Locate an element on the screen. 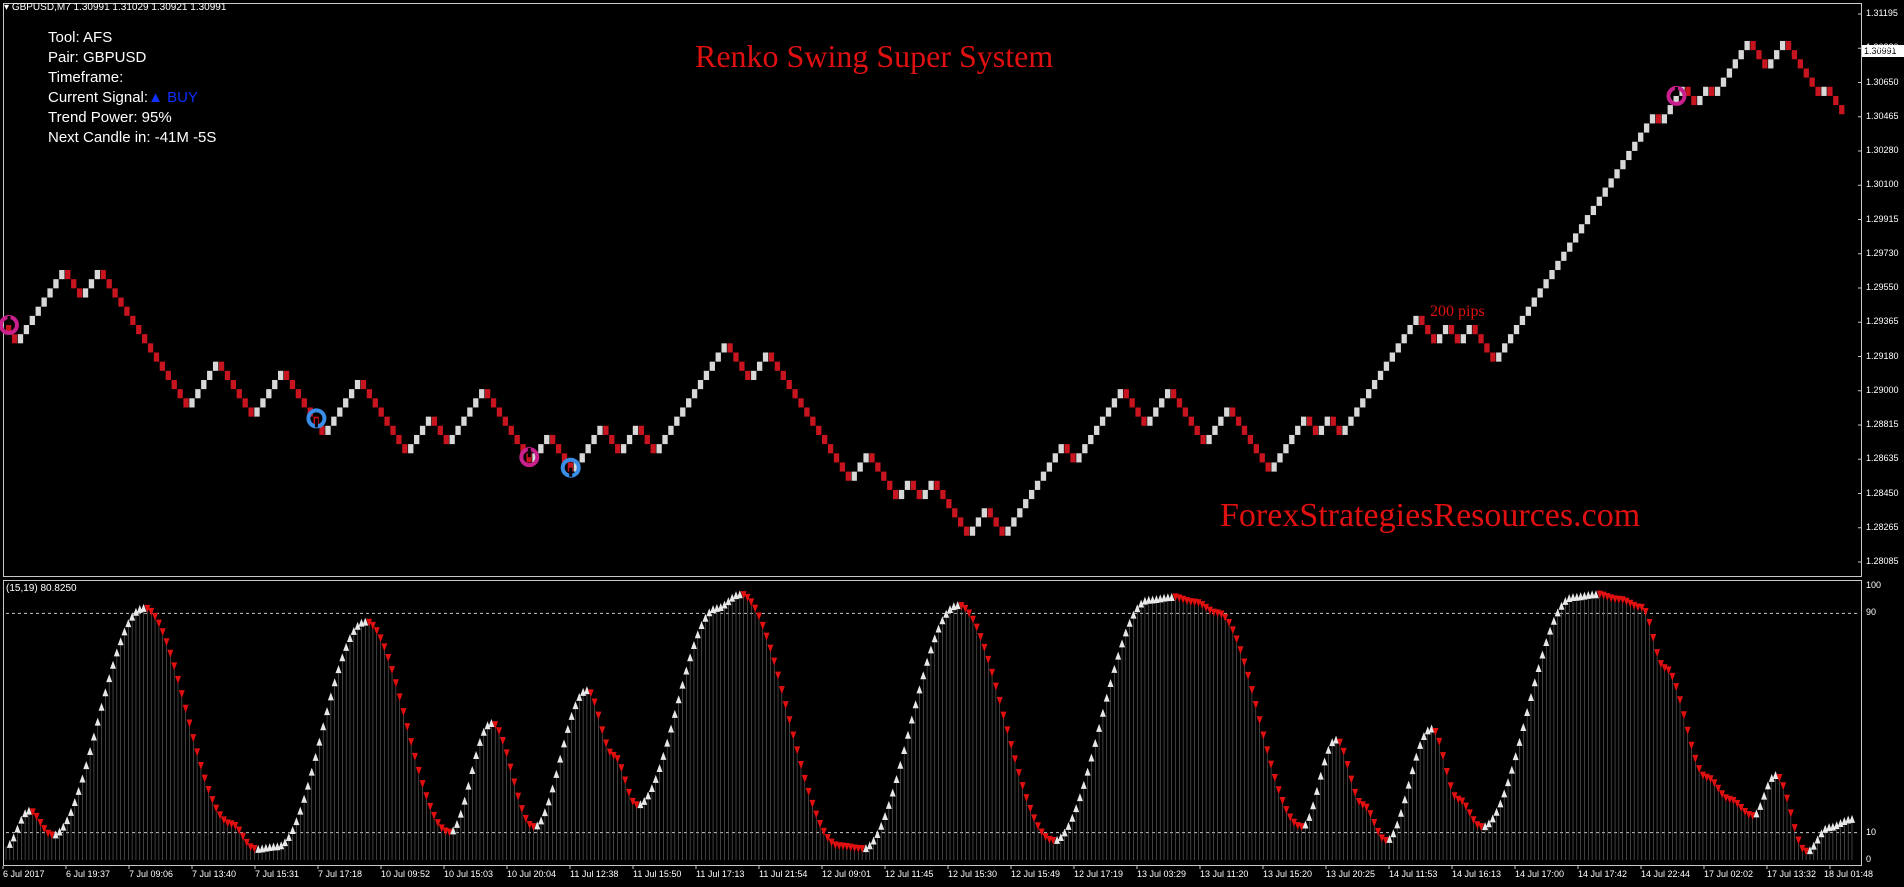 Image resolution: width=1904 pixels, height=887 pixels. price-tick-label: 1.30280 is located at coordinates (1882, 150).